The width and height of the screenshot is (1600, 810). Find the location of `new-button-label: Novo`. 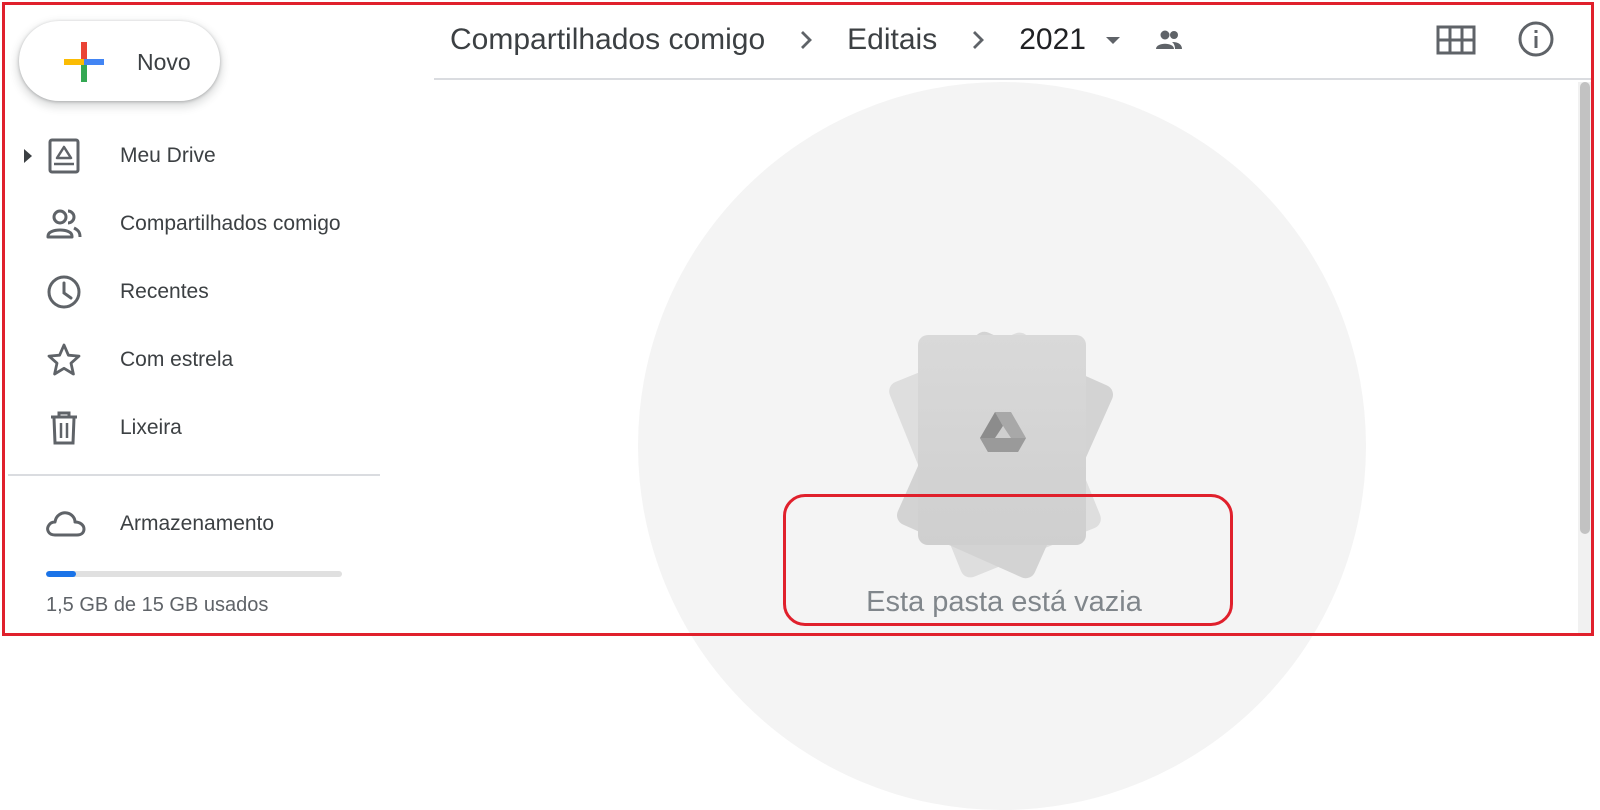

new-button-label: Novo is located at coordinates (164, 62).